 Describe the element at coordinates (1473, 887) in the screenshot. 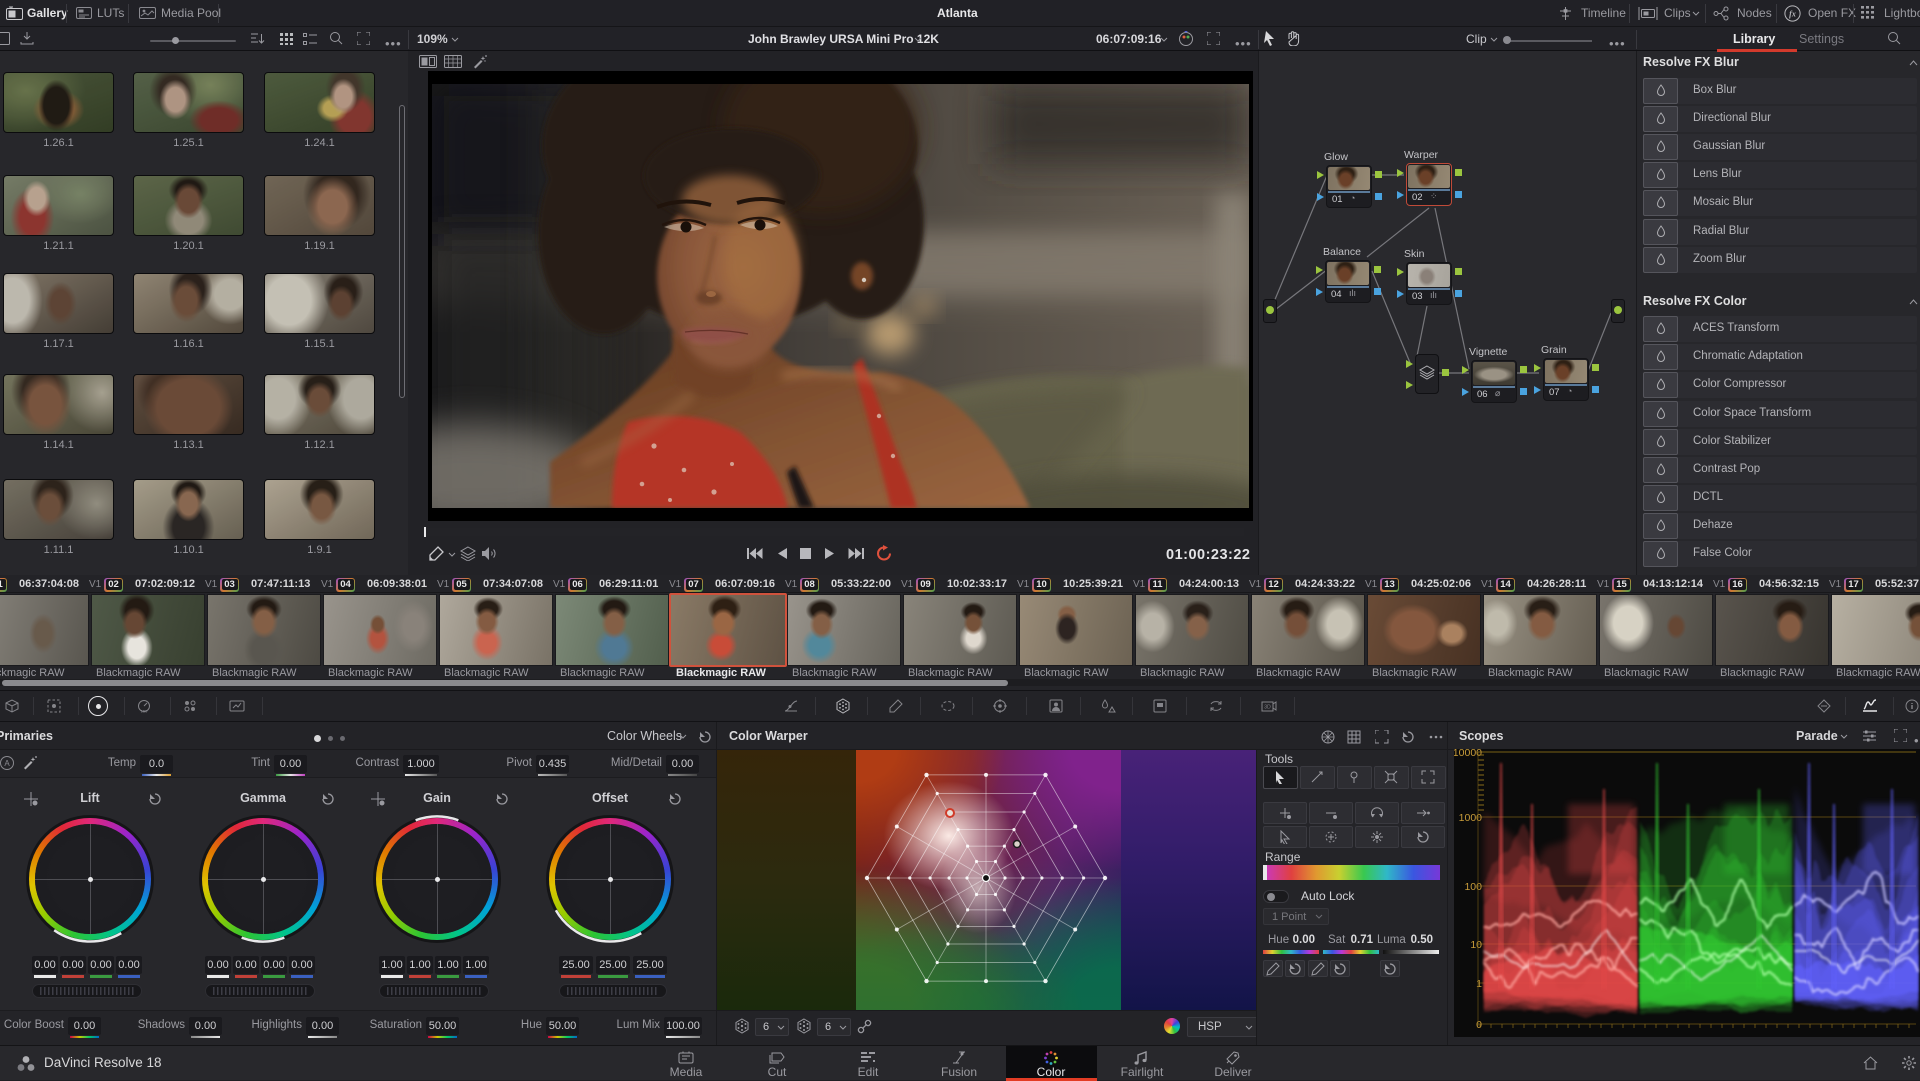

I see `svg-text: 100` at that location.